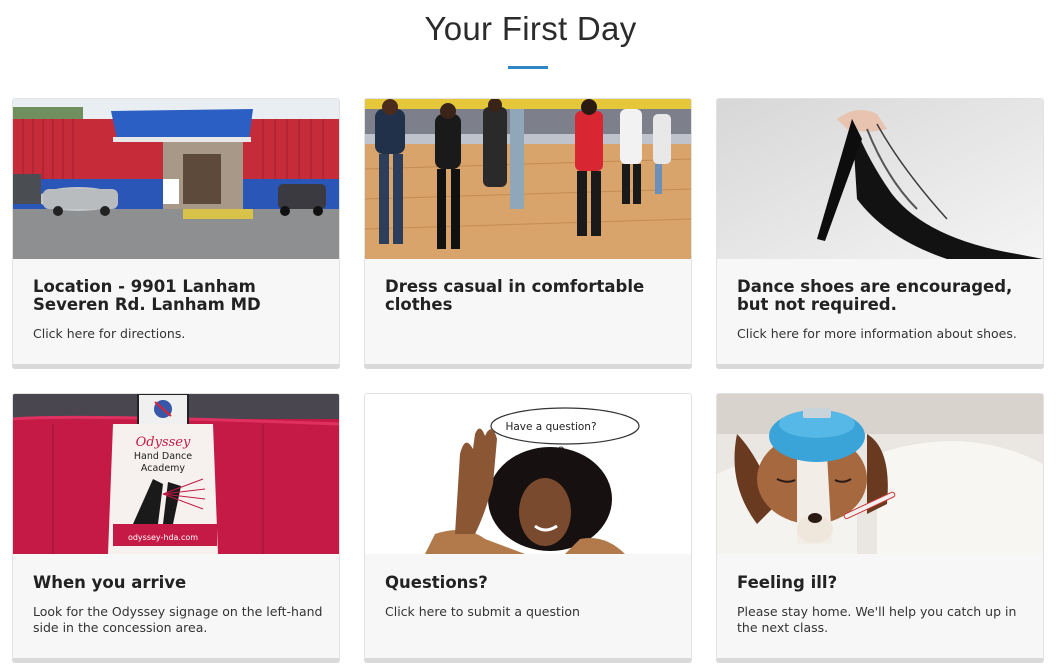 This screenshot has width=1061, height=672. I want to click on sign-brand: Odyssey, so click(163, 442).